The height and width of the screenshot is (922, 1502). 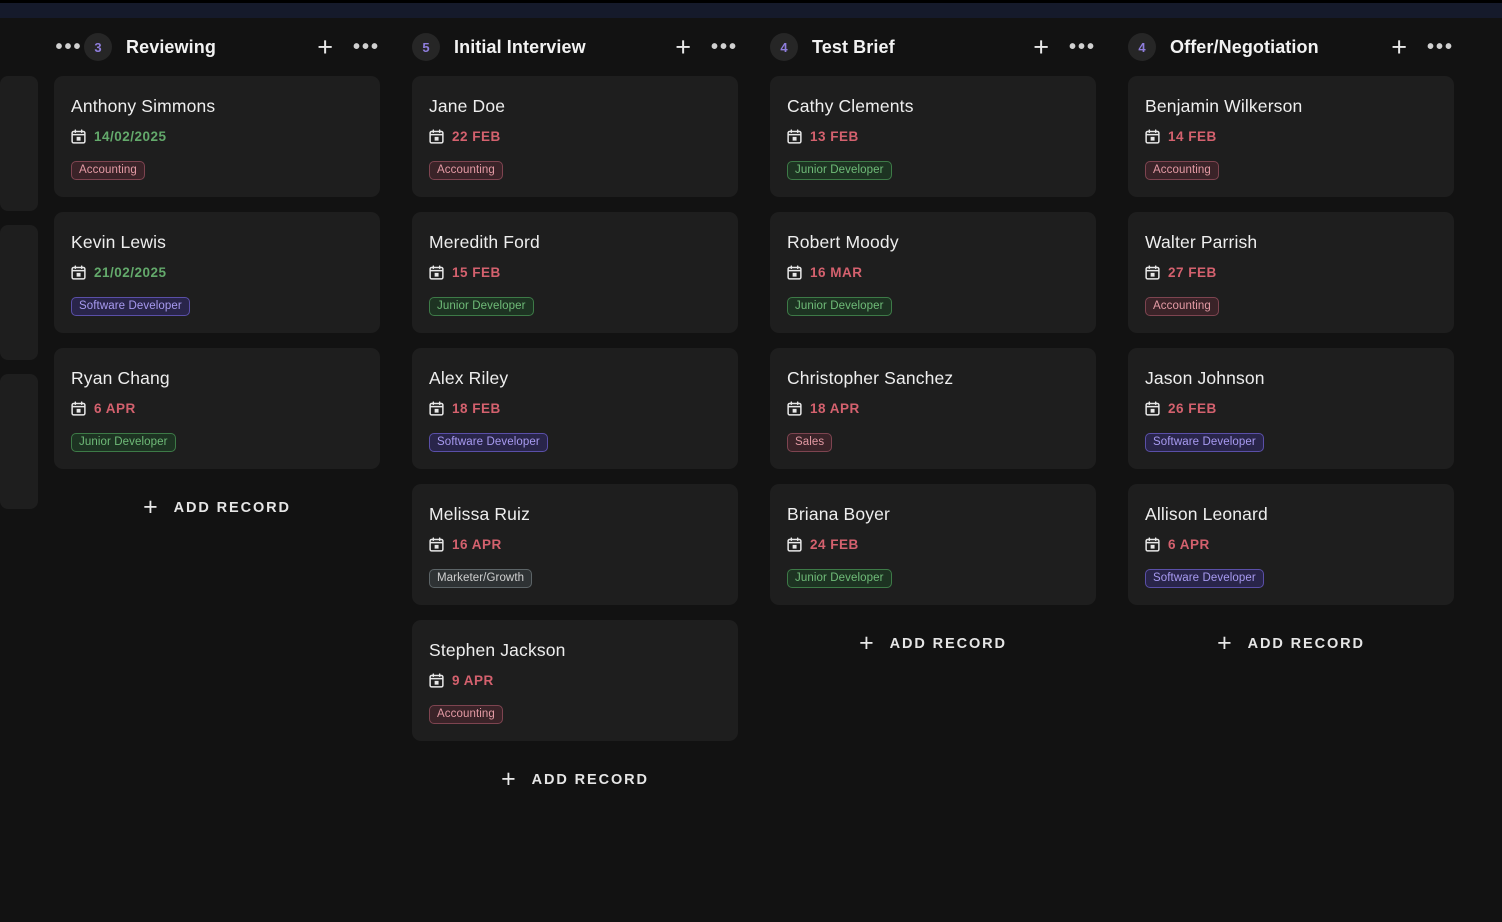 I want to click on card-date-row: 14 FEB, so click(x=1291, y=136).